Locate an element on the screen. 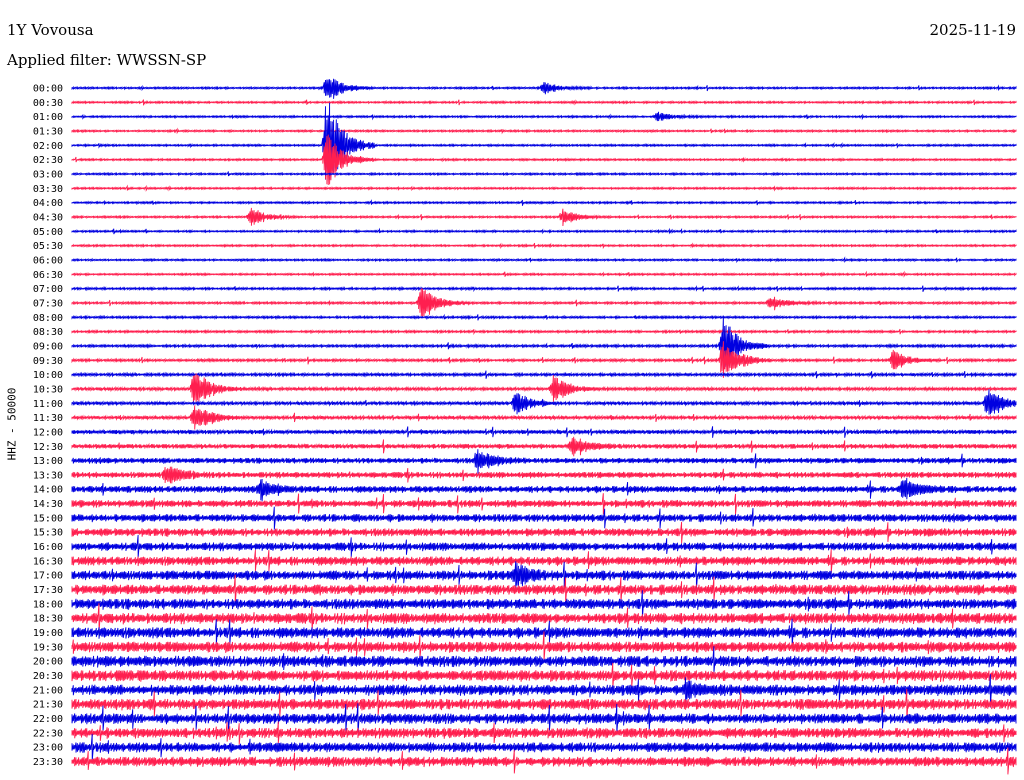 This screenshot has width=1024, height=780. row-time-label: 15:00 is located at coordinates (48, 518).